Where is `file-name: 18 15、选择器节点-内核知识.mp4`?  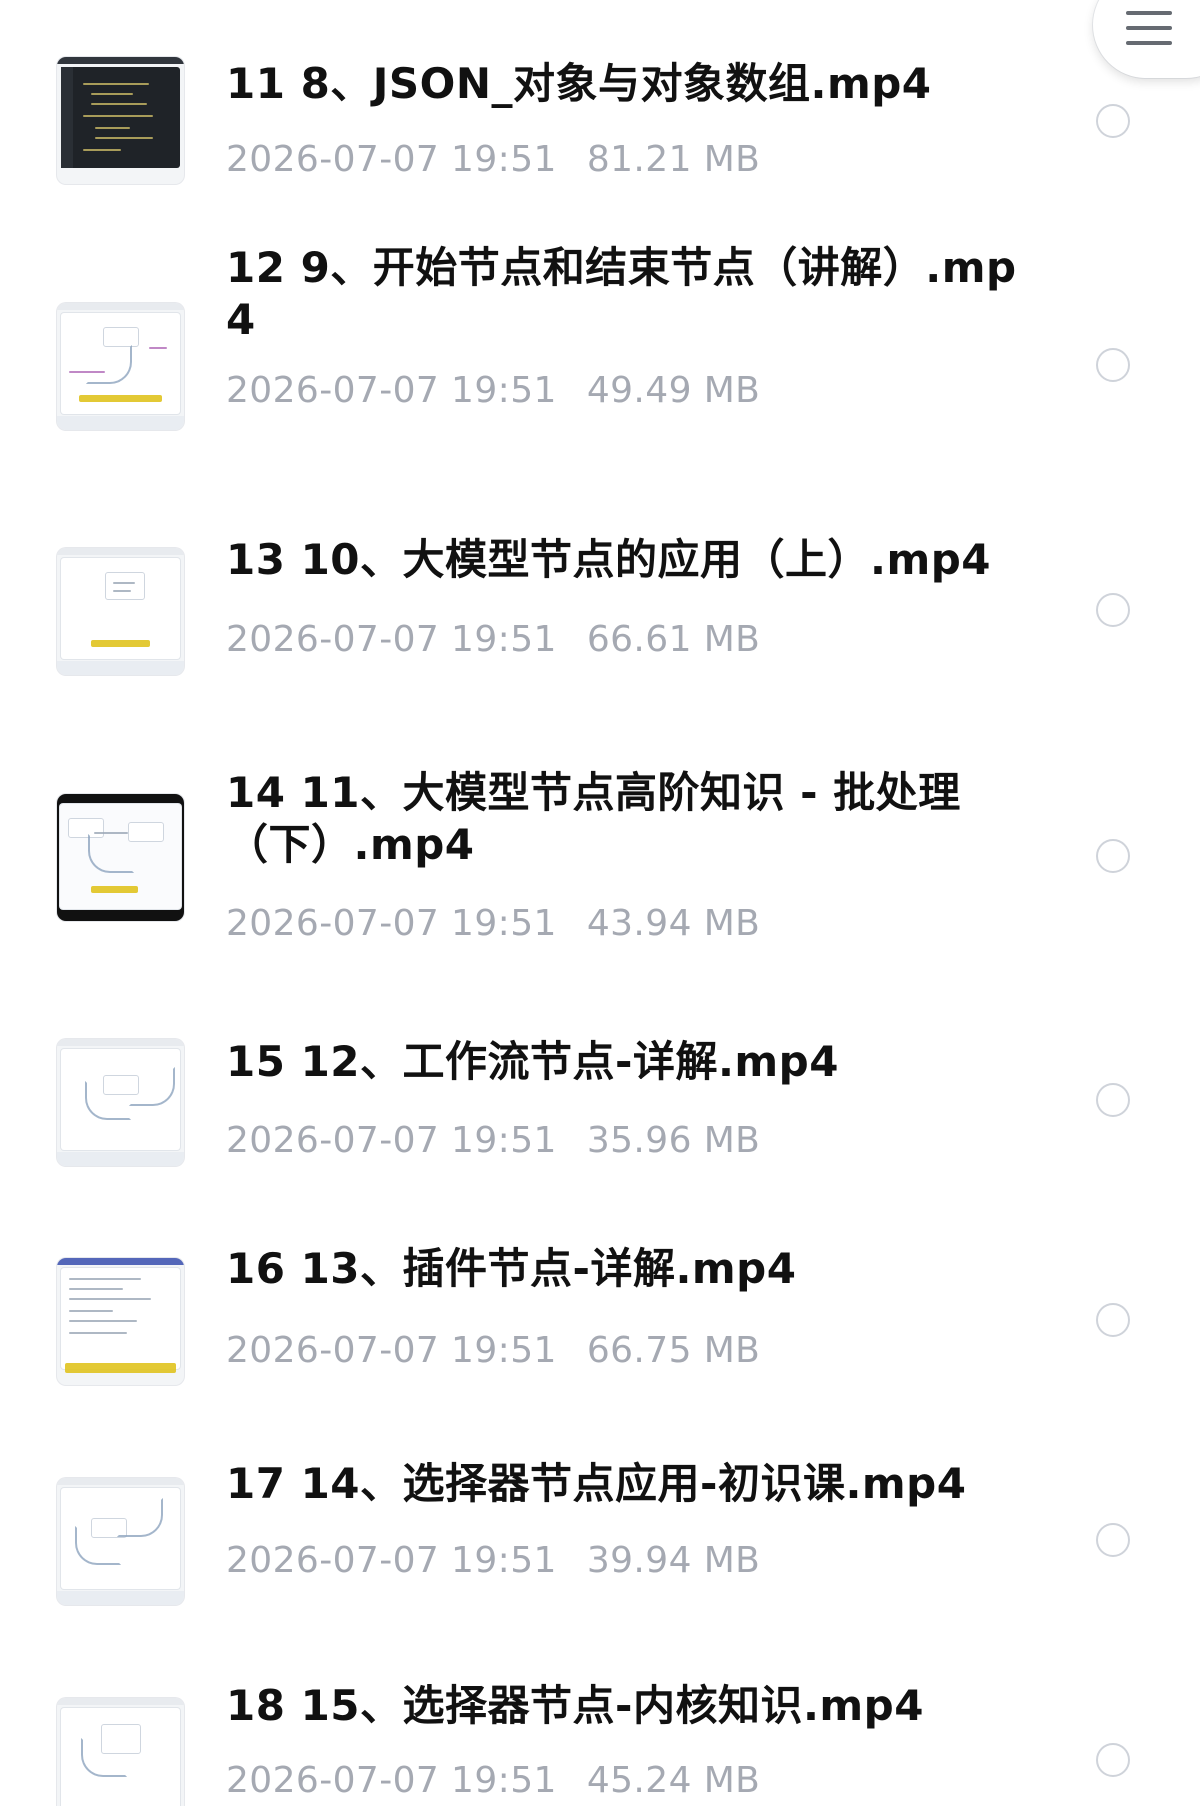 file-name: 18 15、选择器节点-内核知识.mp4 is located at coordinates (575, 1705).